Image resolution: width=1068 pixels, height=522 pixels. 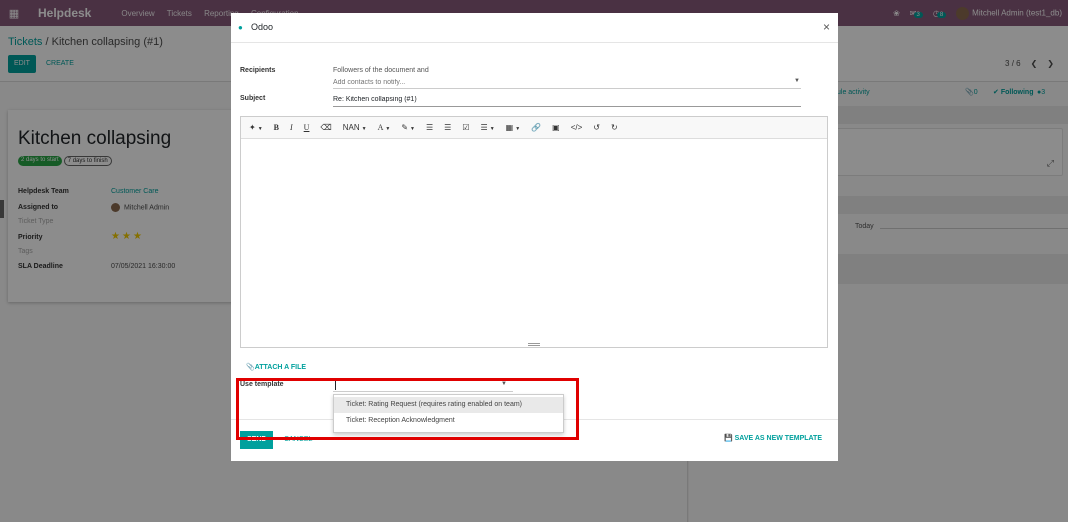 What do you see at coordinates (298, 440) in the screenshot?
I see `cancel-button: CANCEL` at bounding box center [298, 440].